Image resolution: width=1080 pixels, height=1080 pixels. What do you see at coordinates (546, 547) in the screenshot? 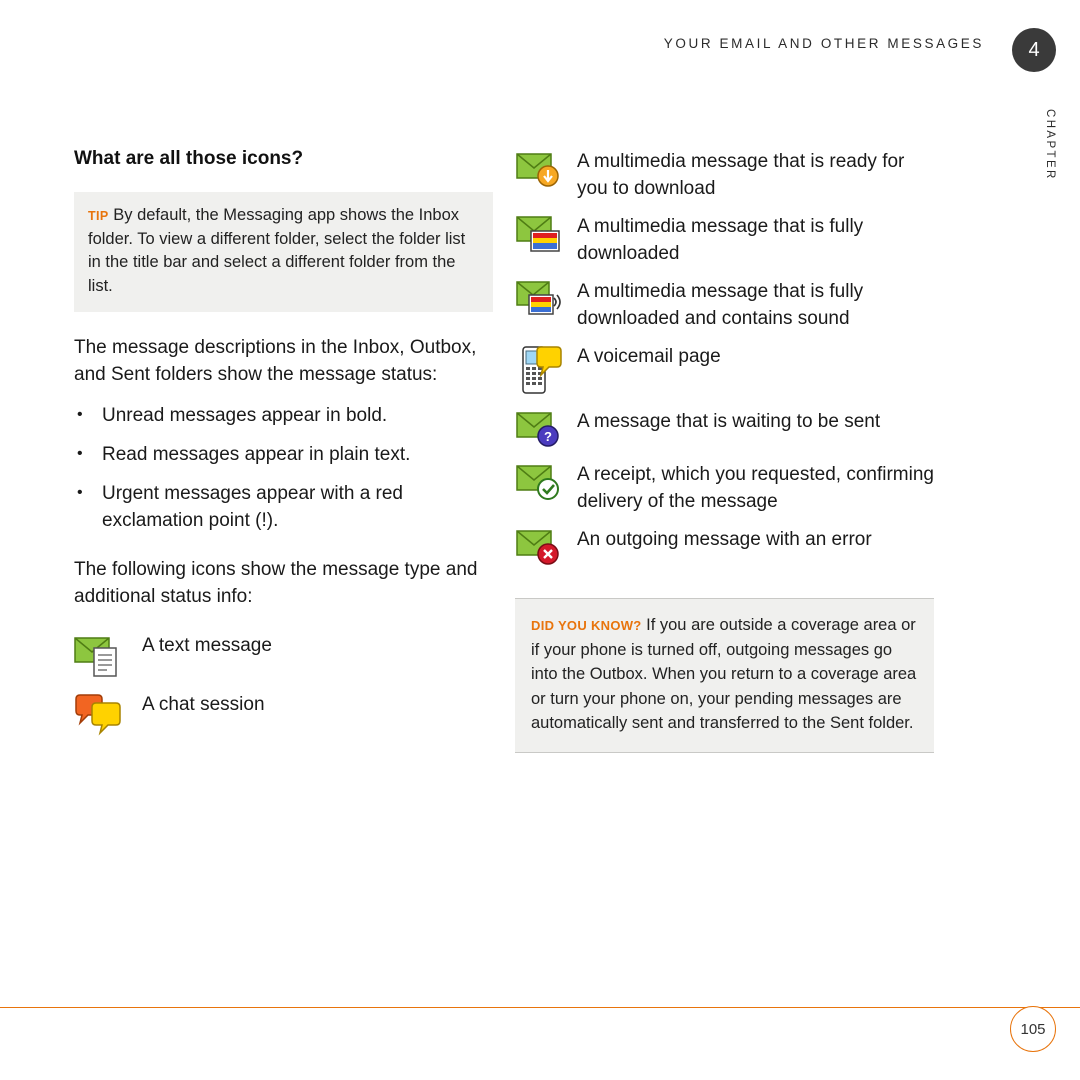
I see `outgoing-message-error-icon` at bounding box center [546, 547].